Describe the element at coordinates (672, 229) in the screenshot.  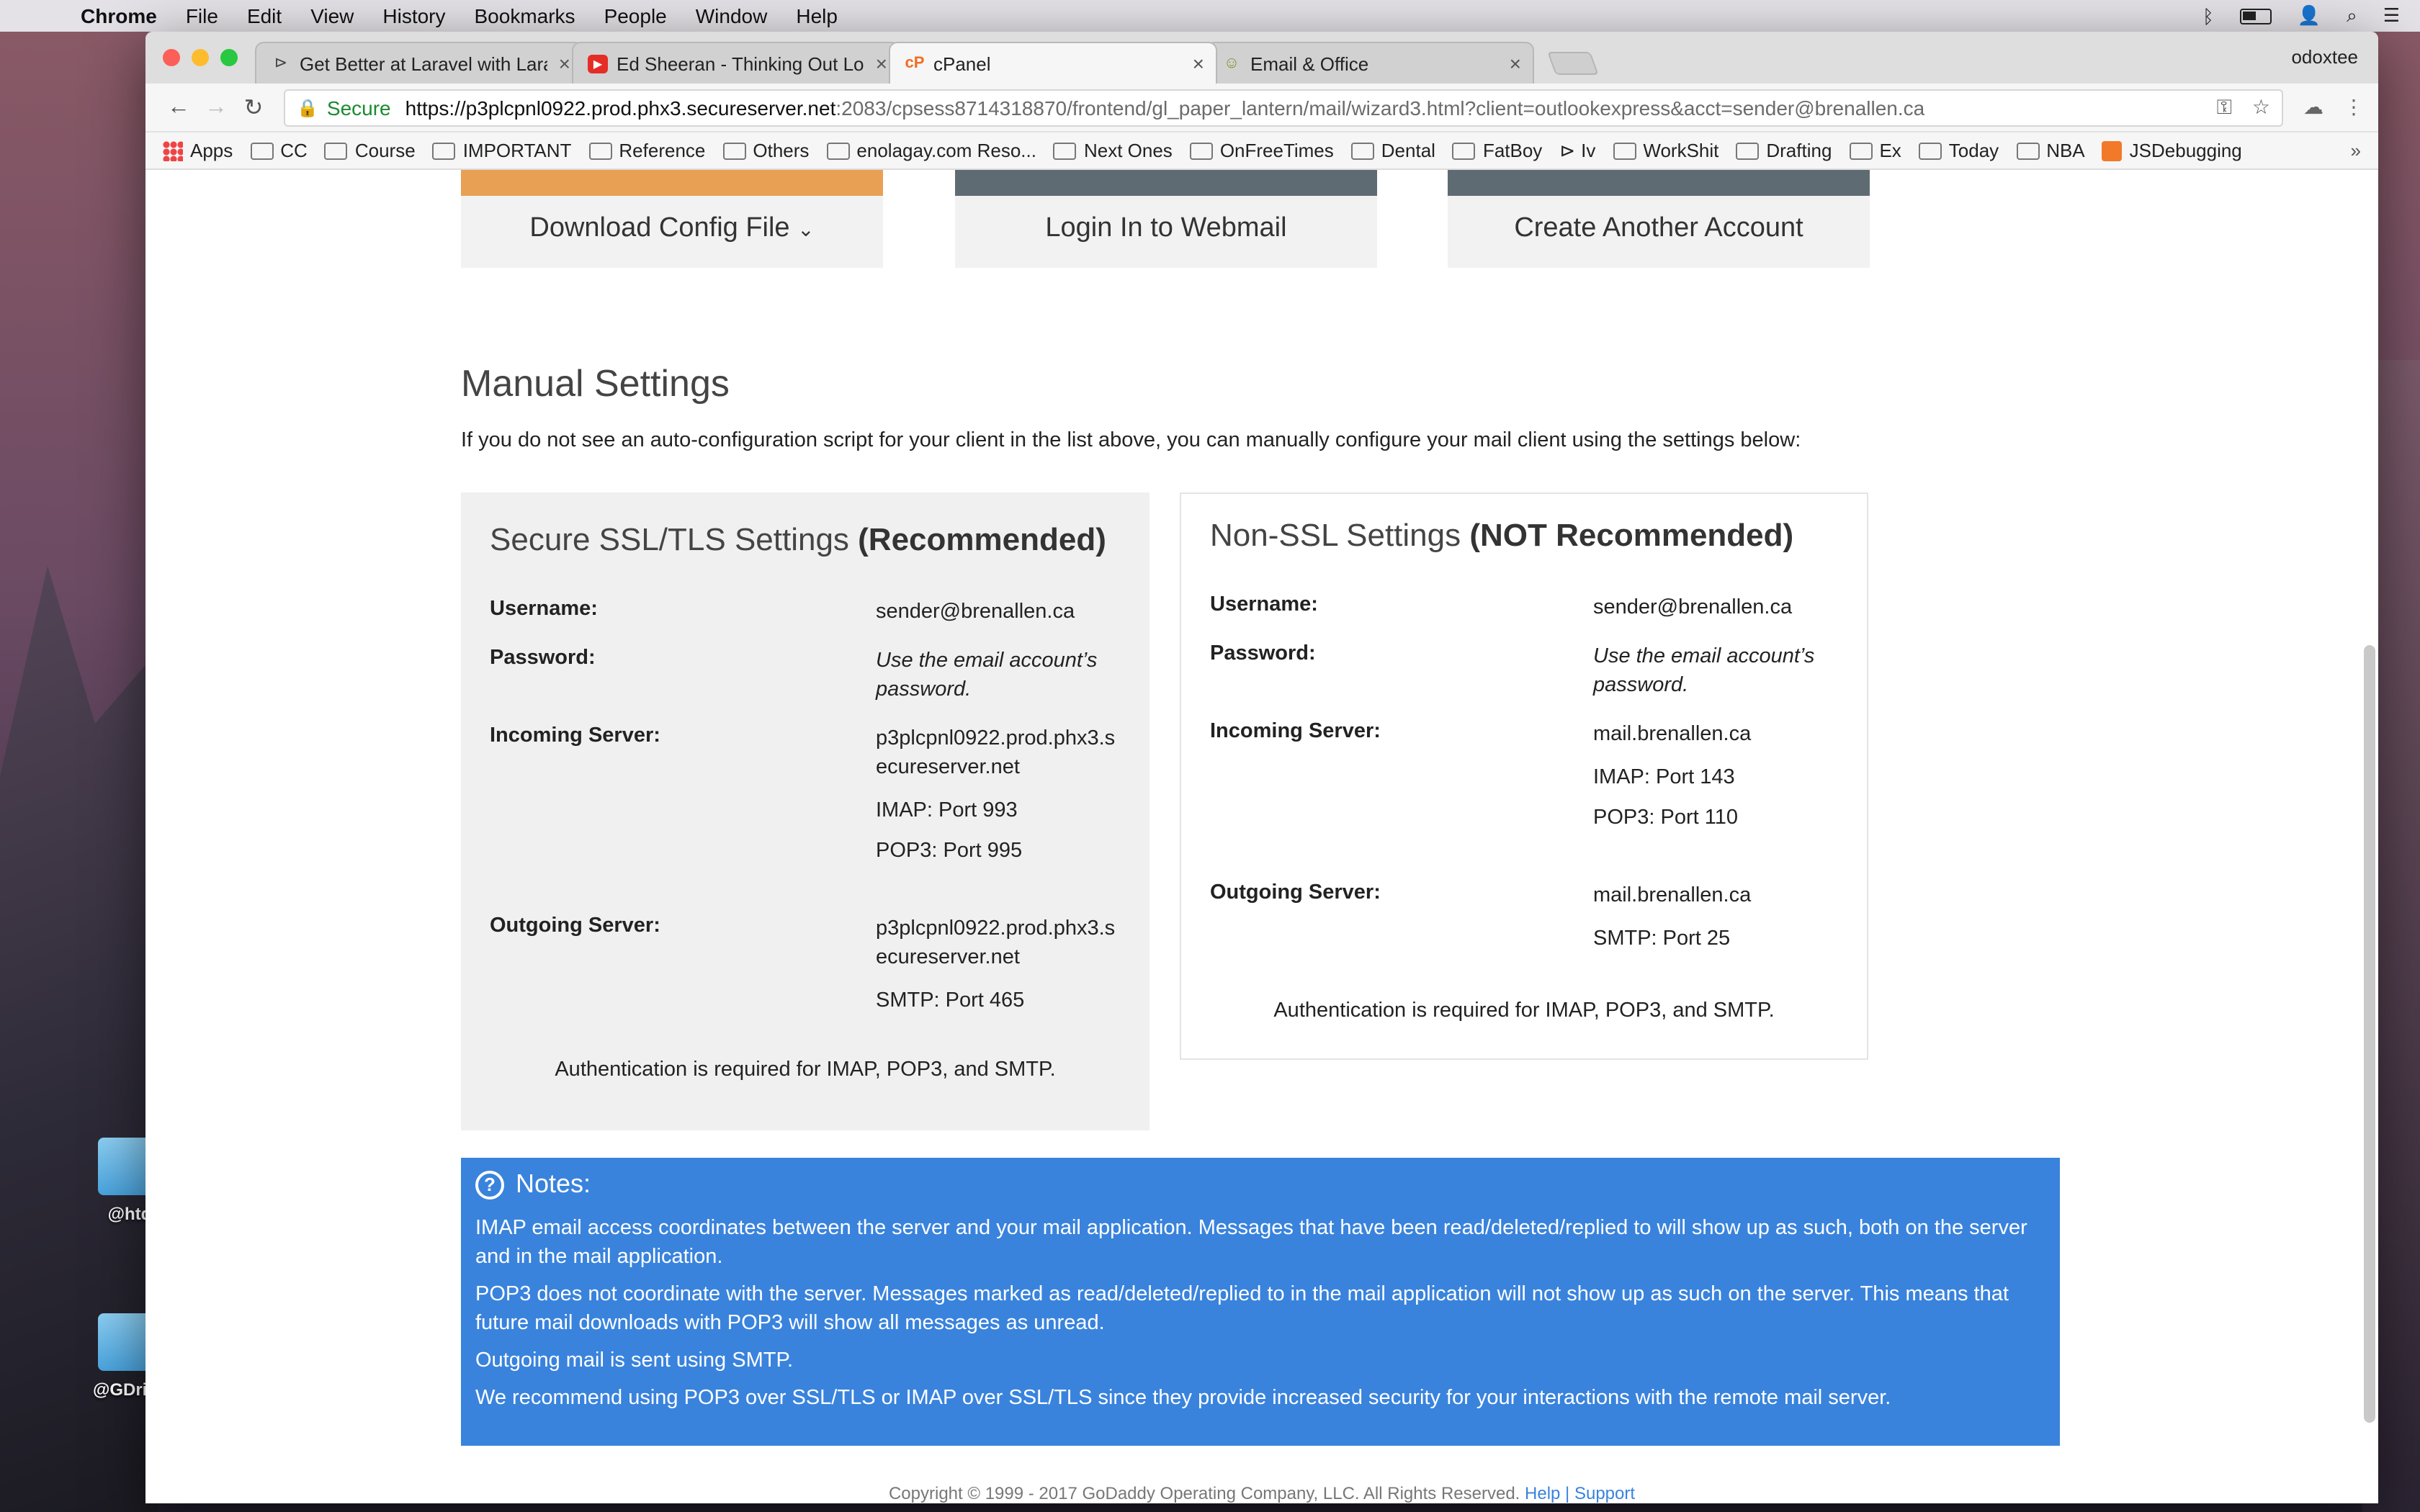
I see `download-config-label: Download Config File ⌄` at that location.